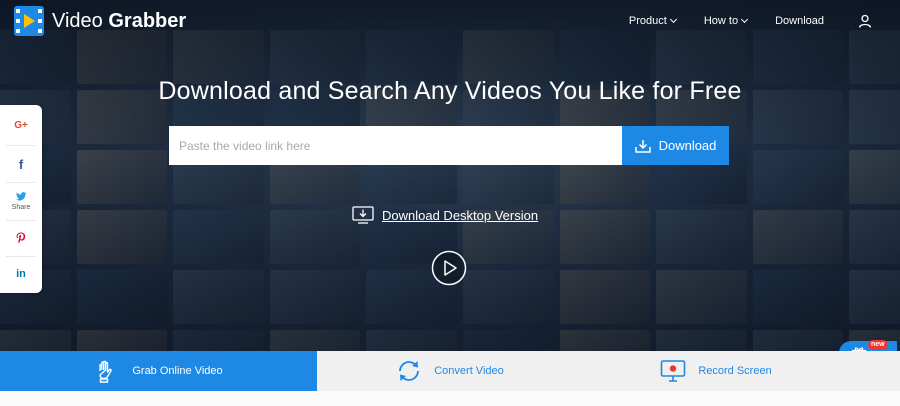 The width and height of the screenshot is (900, 406). Describe the element at coordinates (20, 196) in the screenshot. I see `twitter-icon` at that location.